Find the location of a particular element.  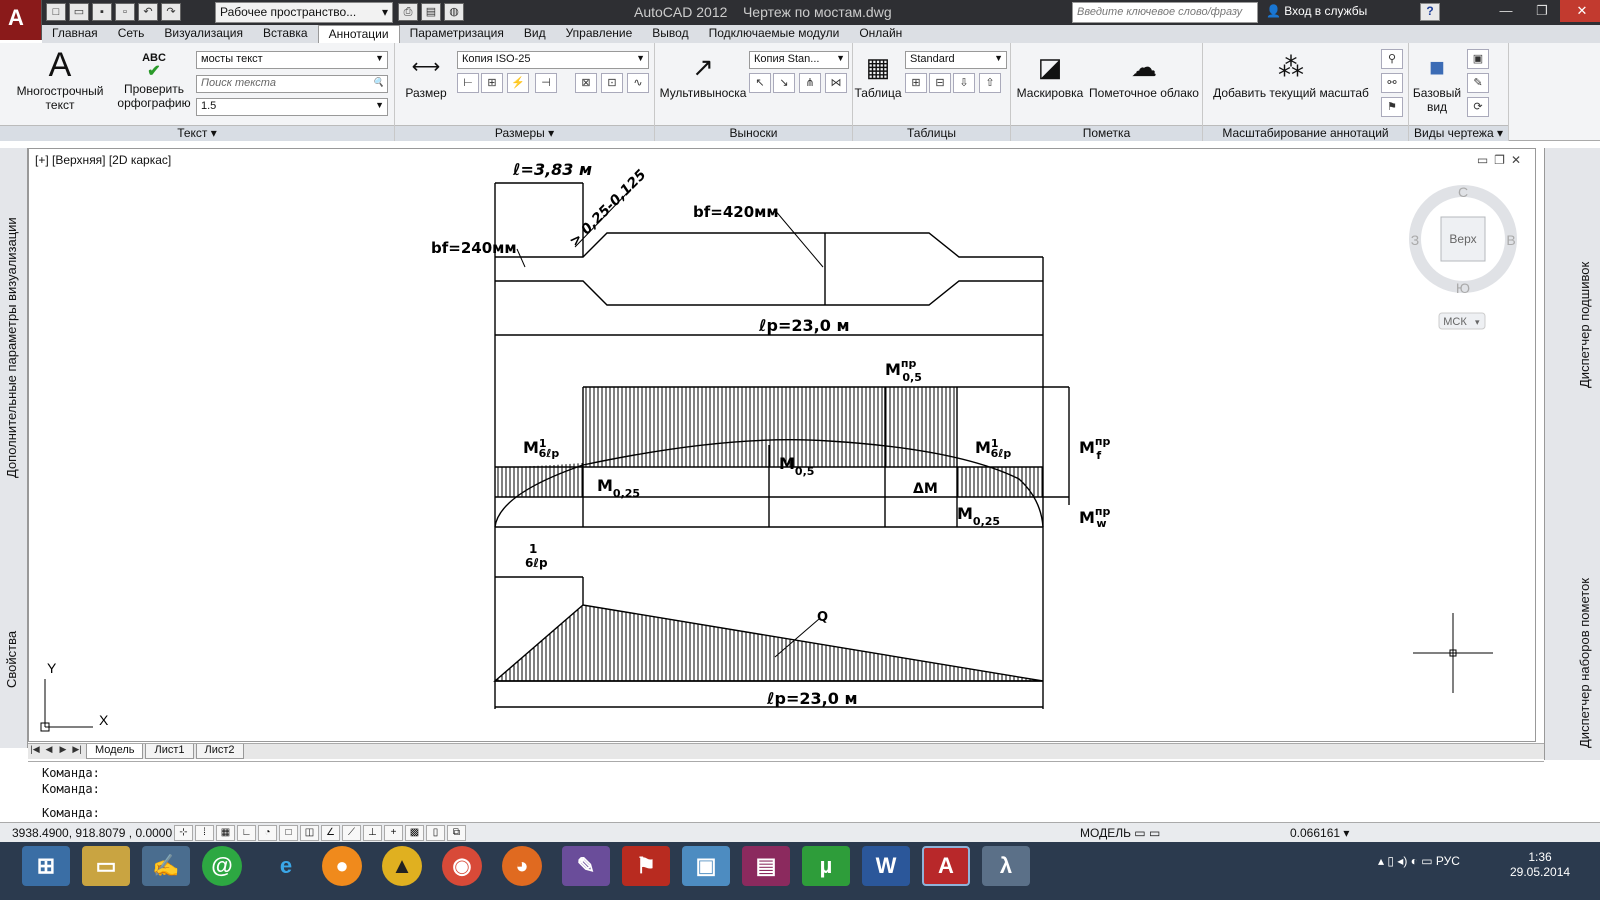

tab-sheet2: Лист2 is located at coordinates (219, 751).